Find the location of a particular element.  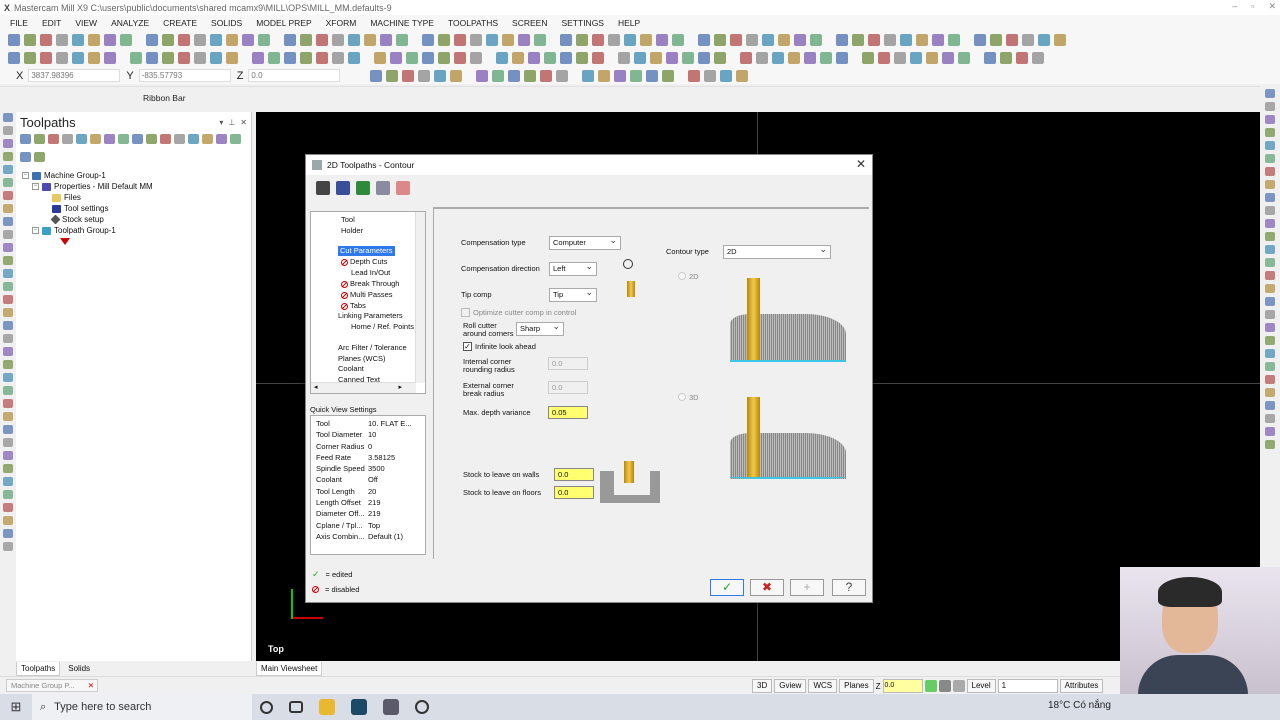

cancel-button: ✖ is located at coordinates (767, 587).